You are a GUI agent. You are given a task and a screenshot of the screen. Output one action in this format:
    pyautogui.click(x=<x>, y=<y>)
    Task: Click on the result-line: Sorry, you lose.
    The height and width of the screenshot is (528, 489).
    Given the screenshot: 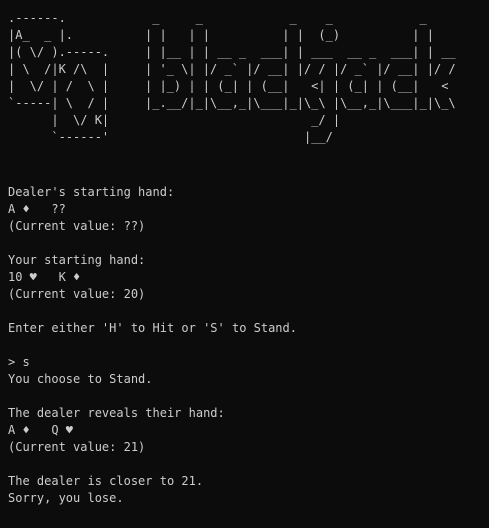 What is the action you would take?
    pyautogui.click(x=66, y=498)
    